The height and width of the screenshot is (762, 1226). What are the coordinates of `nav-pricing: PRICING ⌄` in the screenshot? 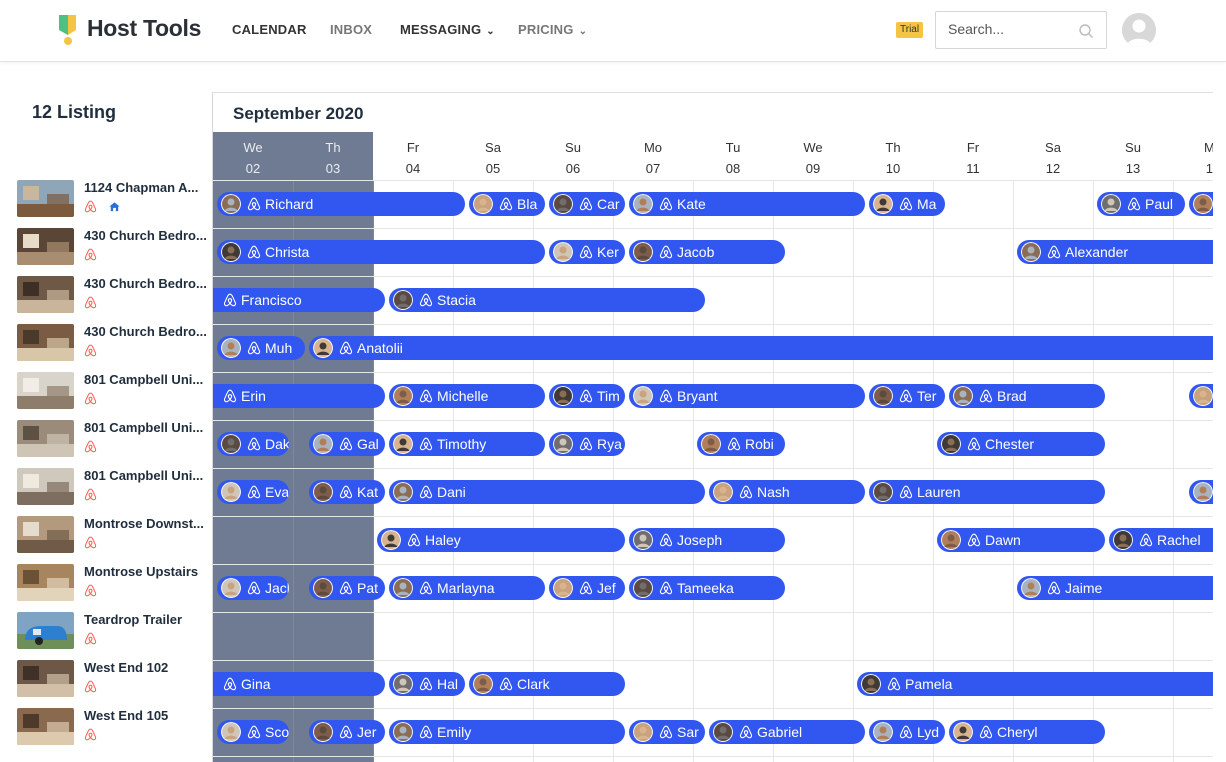 It's located at (552, 29).